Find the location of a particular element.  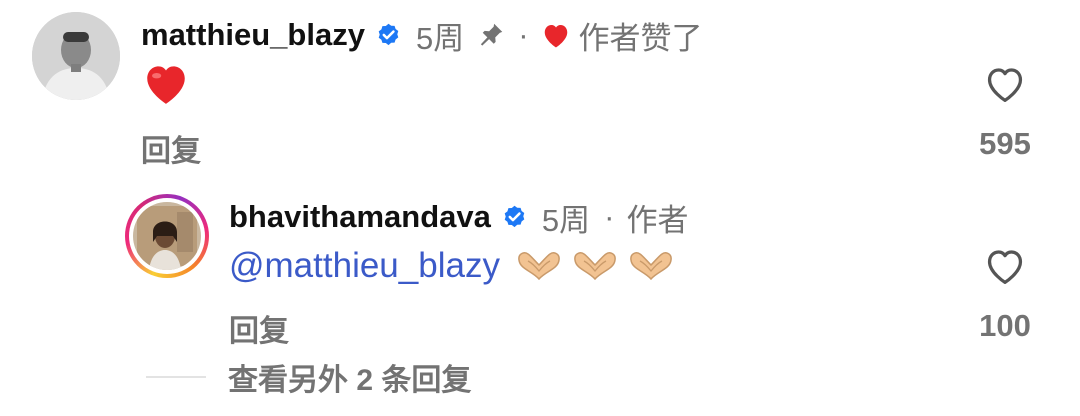

heart-hands-emoji-icon is located at coordinates (595, 266).